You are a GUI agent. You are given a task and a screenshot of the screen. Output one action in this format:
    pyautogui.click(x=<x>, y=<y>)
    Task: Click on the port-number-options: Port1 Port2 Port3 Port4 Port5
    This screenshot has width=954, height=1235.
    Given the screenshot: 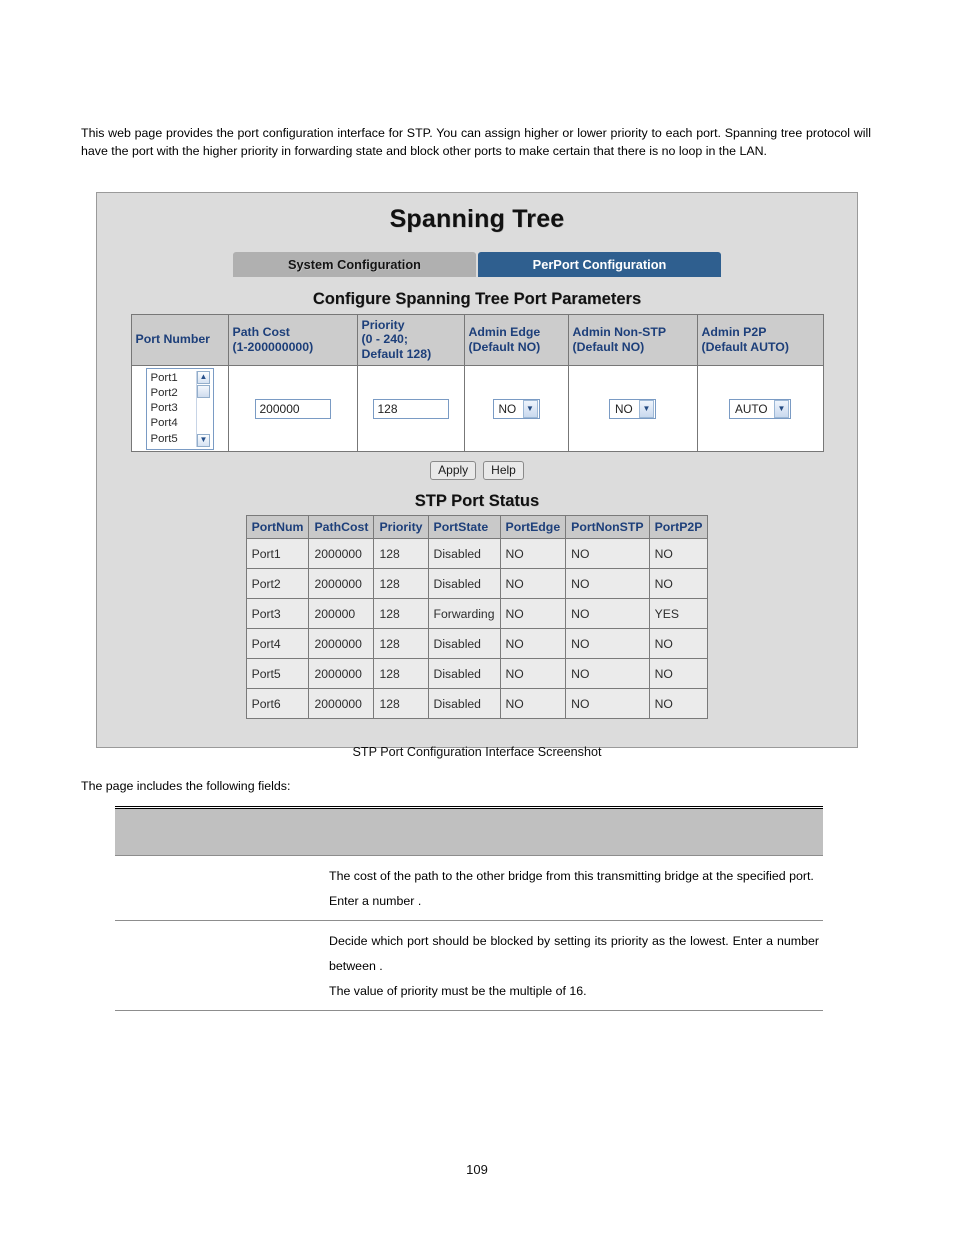 What is the action you would take?
    pyautogui.click(x=172, y=409)
    